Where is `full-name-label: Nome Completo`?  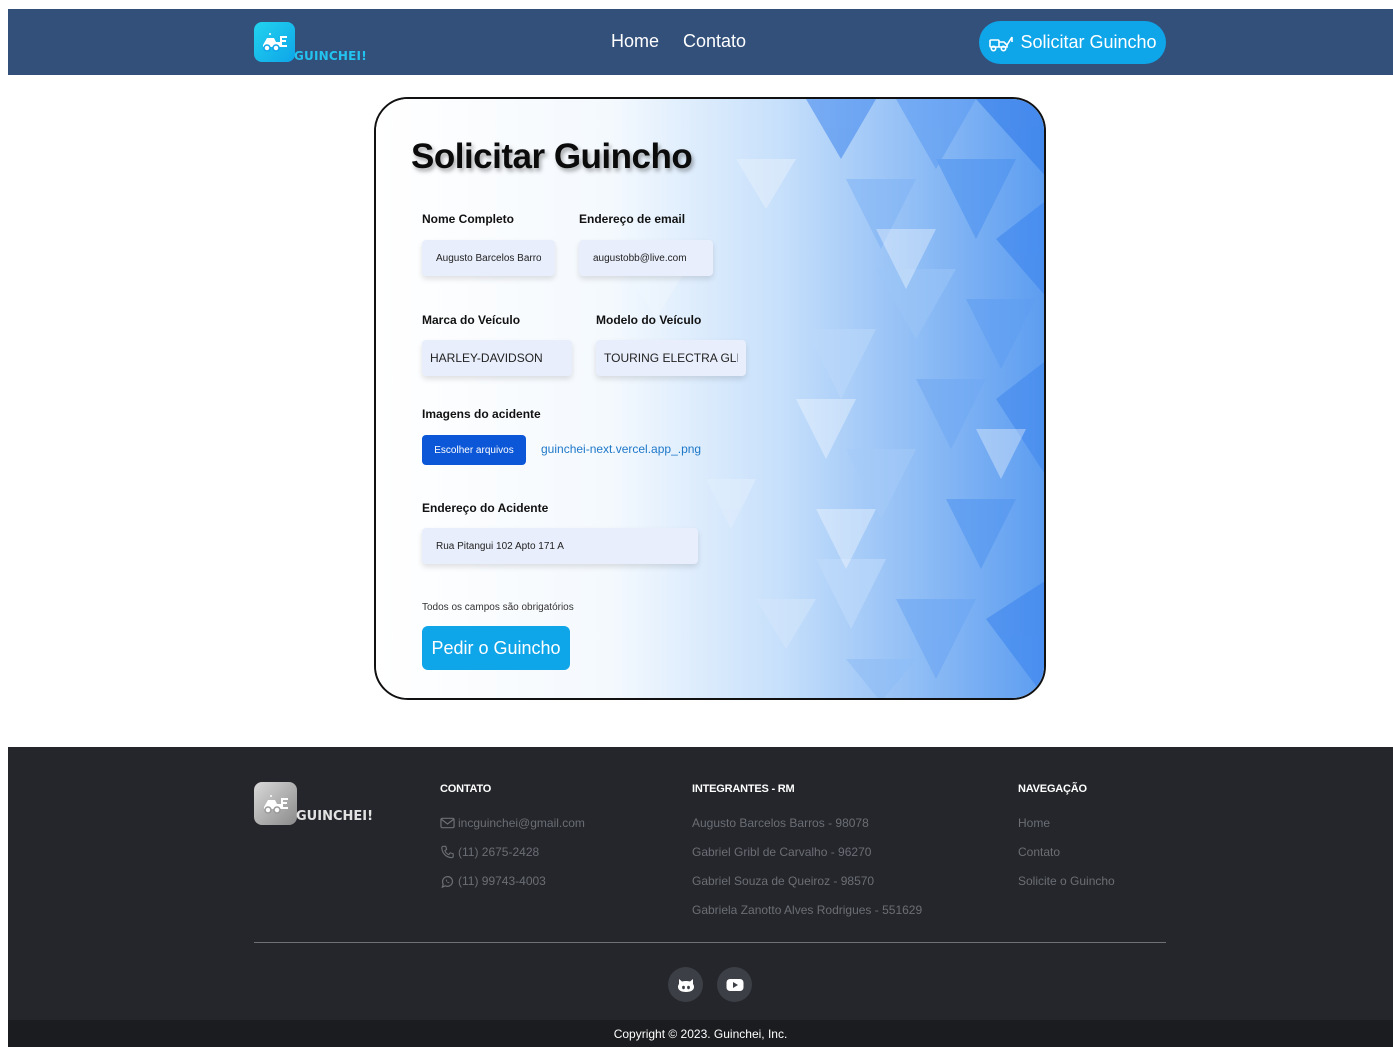
full-name-label: Nome Completo is located at coordinates (468, 219).